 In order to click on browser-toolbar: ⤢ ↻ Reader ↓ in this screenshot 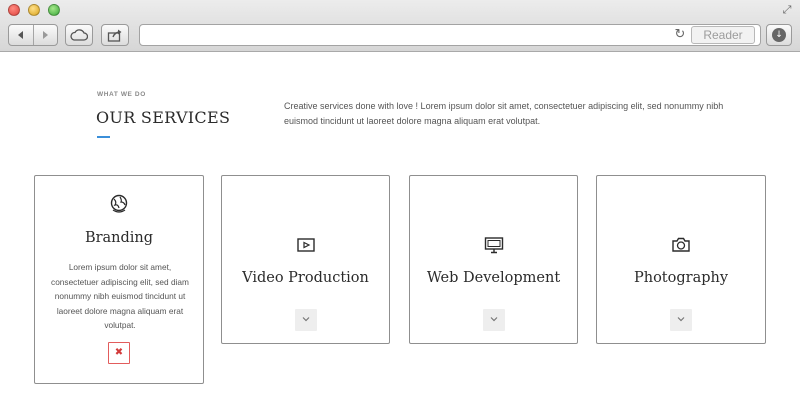, I will do `click(400, 26)`.